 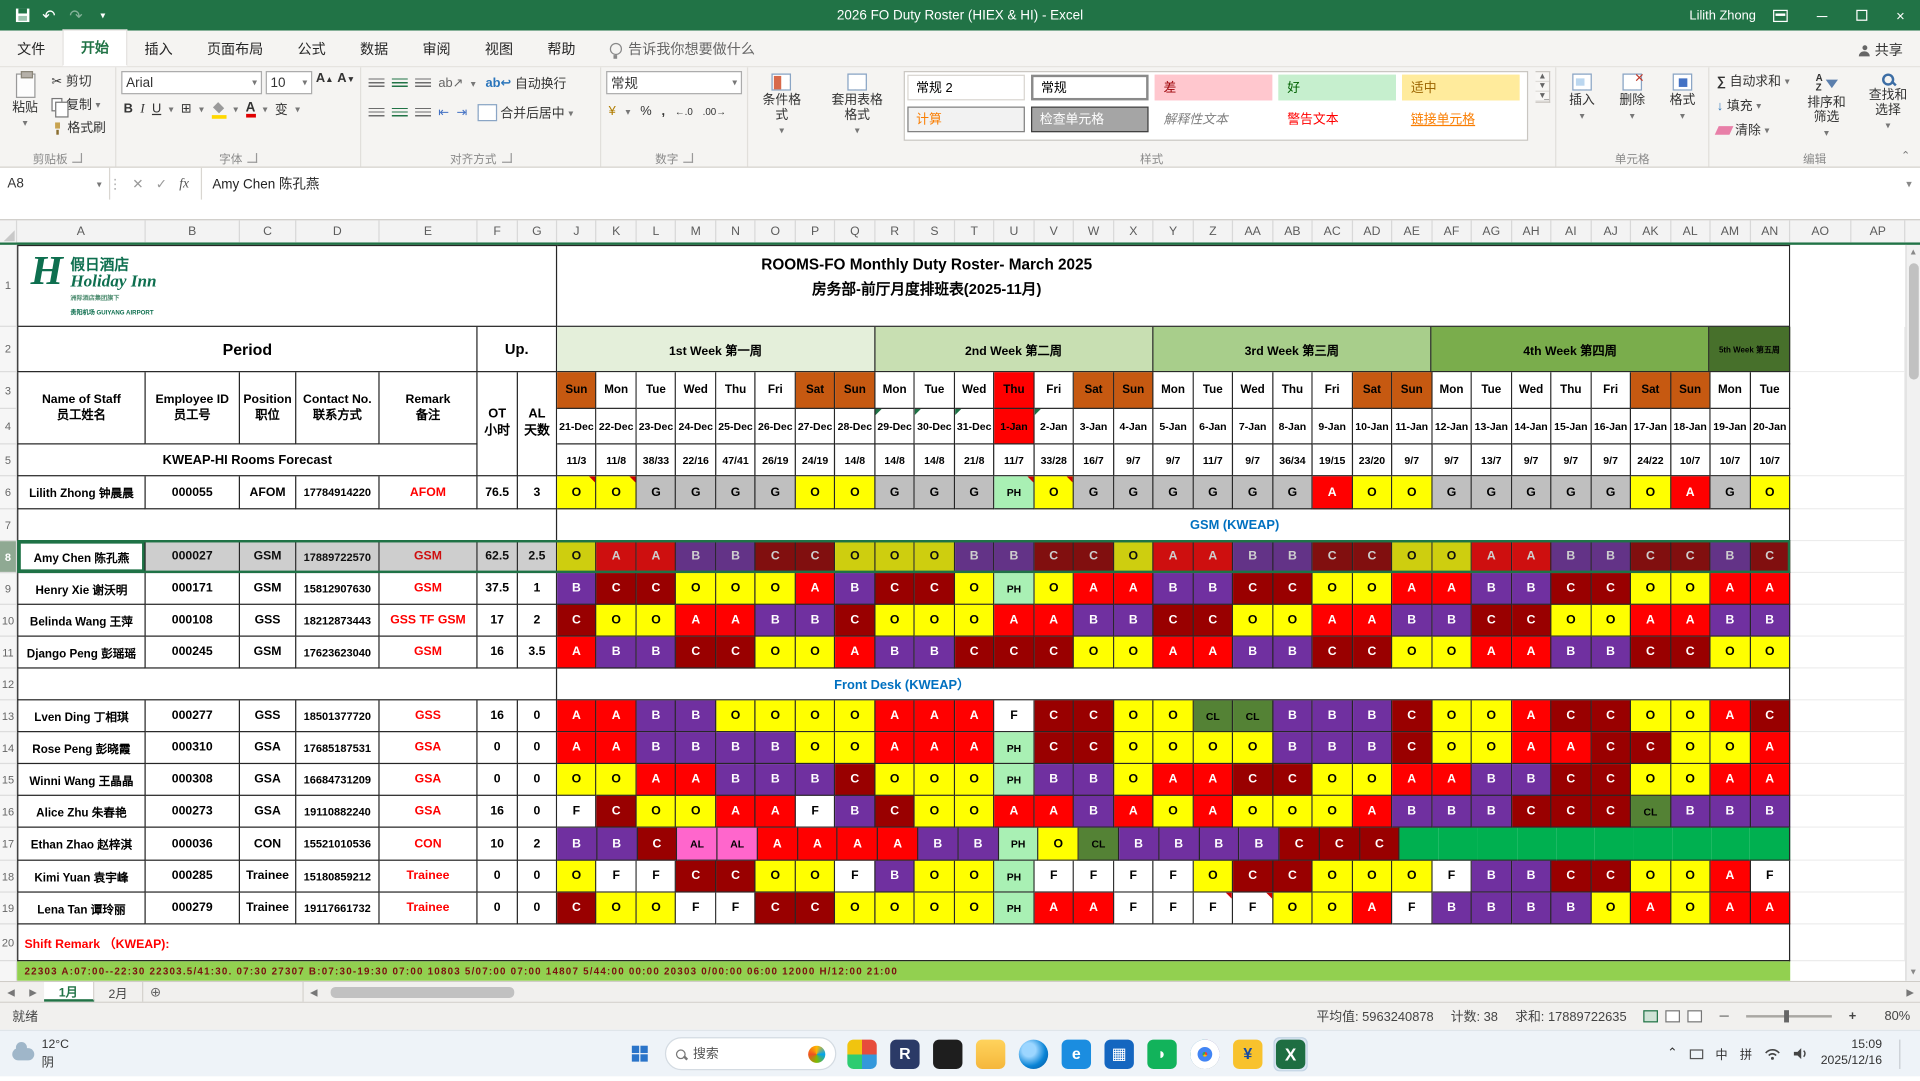 I want to click on share-button: 共享, so click(x=1880, y=50).